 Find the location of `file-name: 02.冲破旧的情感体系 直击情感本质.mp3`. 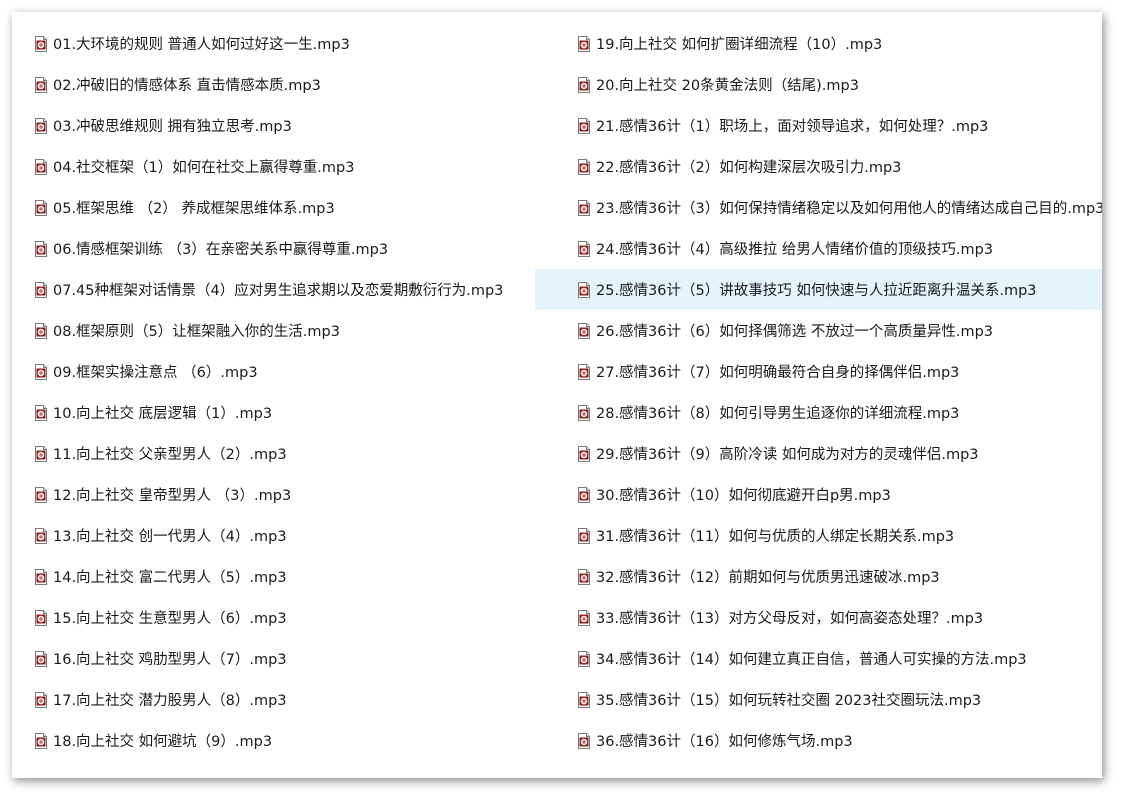

file-name: 02.冲破旧的情感体系 直击情感本质.mp3 is located at coordinates (187, 86).